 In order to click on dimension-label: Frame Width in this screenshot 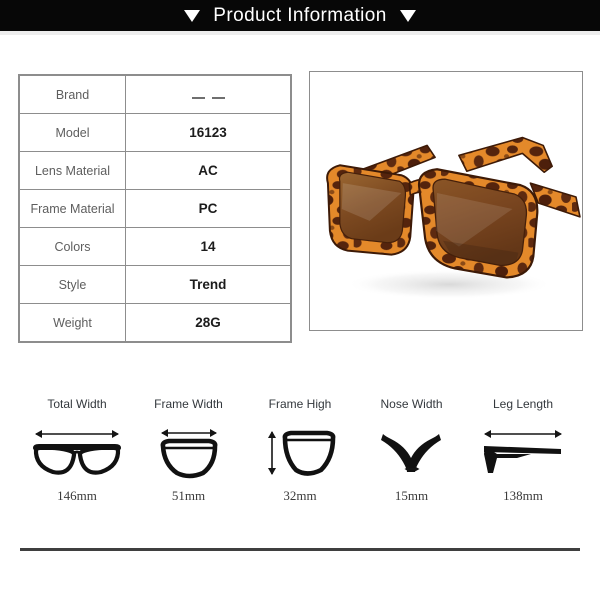, I will do `click(188, 404)`.